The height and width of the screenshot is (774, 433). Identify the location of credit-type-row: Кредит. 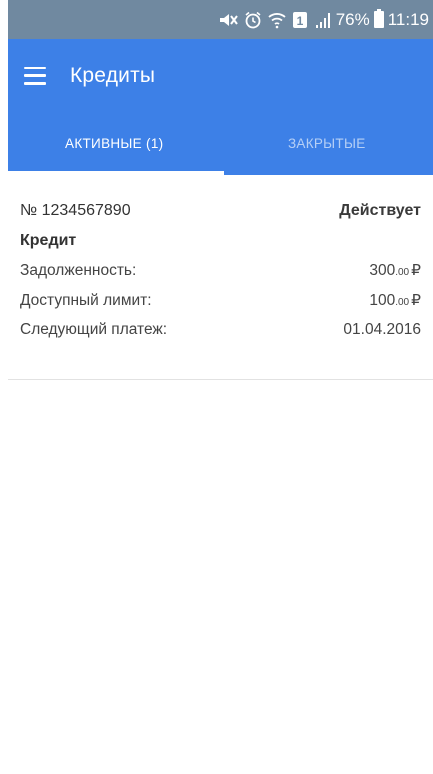
(220, 235).